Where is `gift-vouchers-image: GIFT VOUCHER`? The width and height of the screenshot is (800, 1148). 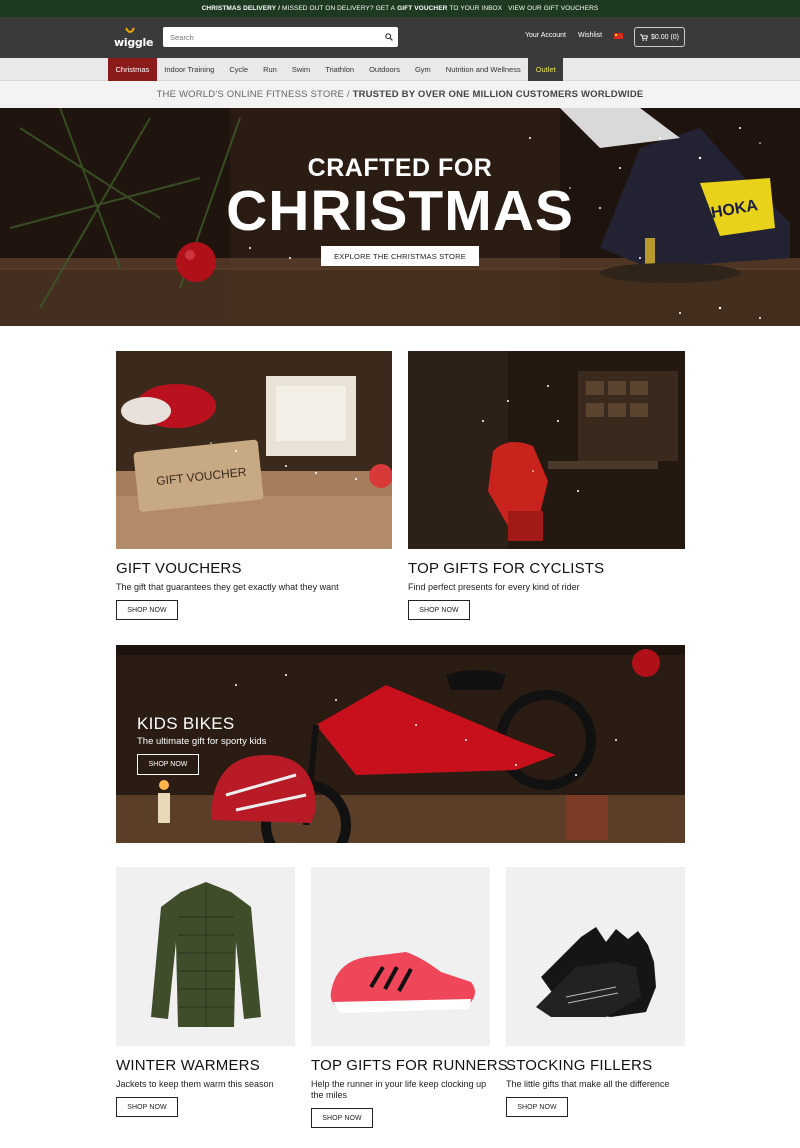
gift-vouchers-image: GIFT VOUCHER is located at coordinates (254, 450).